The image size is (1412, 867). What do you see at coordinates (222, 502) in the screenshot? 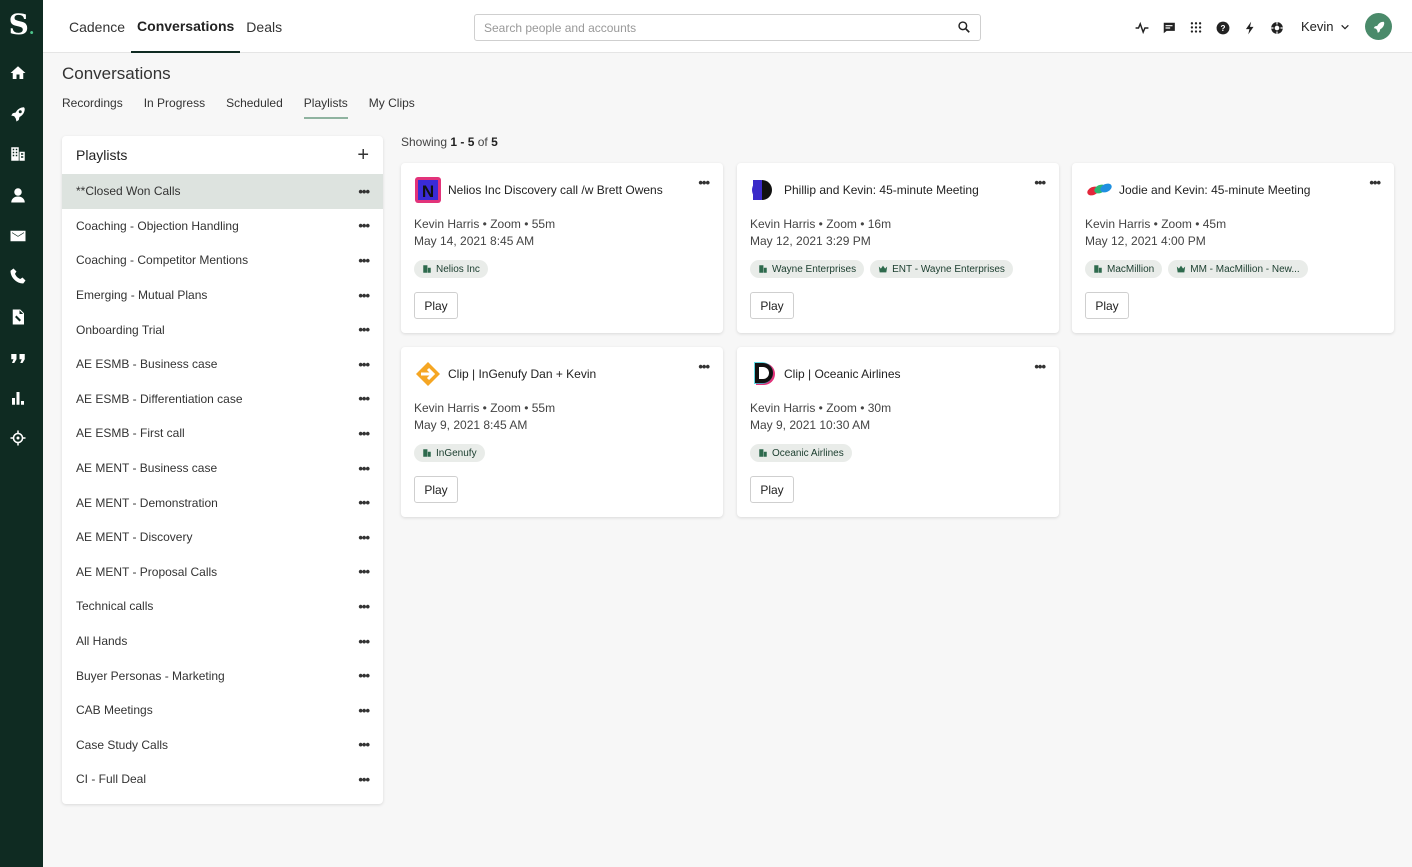
I see `playlist-item: AE MENT - Demonstration •••` at bounding box center [222, 502].